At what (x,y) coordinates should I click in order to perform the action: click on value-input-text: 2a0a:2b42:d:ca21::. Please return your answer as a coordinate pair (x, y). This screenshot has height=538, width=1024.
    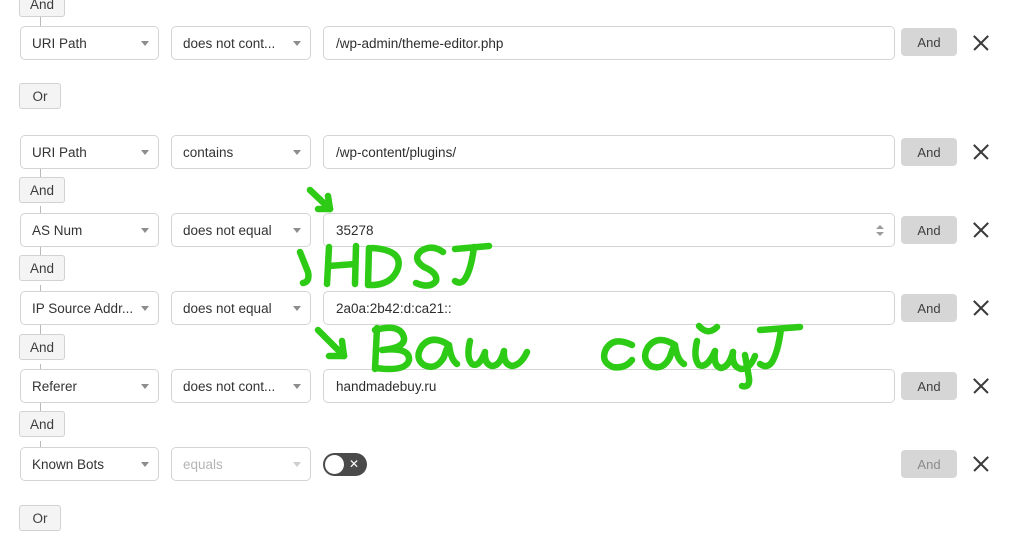
    Looking at the image, I should click on (394, 308).